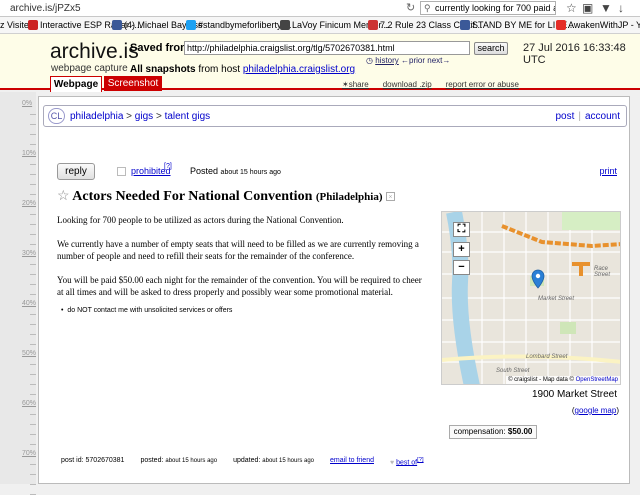  Describe the element at coordinates (390, 197) in the screenshot. I see `hide-posting-icon: ×` at that location.